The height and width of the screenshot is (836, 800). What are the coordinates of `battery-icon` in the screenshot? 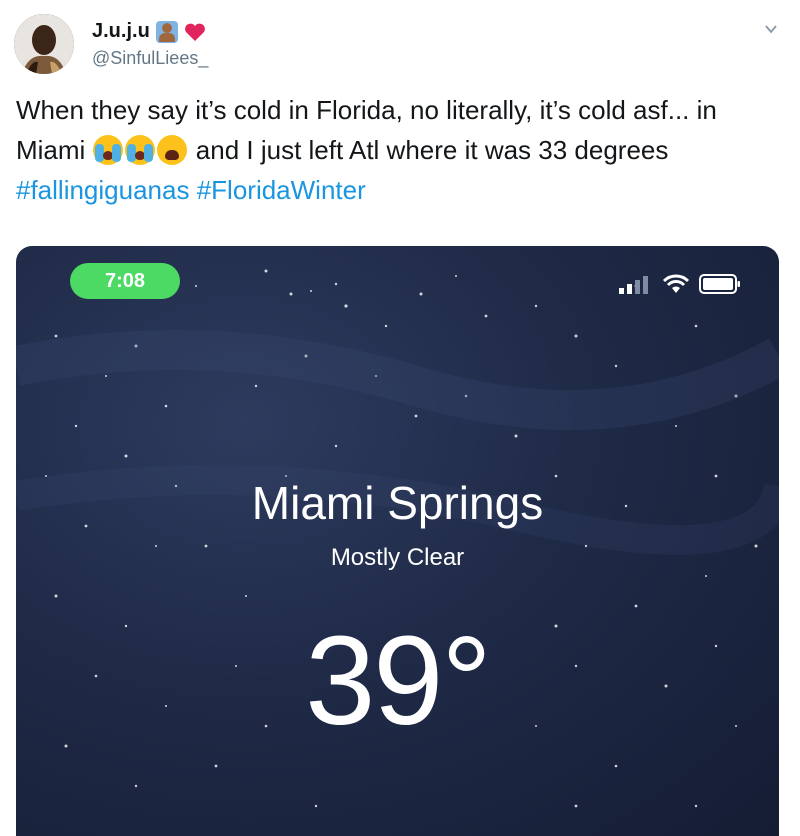 It's located at (719, 284).